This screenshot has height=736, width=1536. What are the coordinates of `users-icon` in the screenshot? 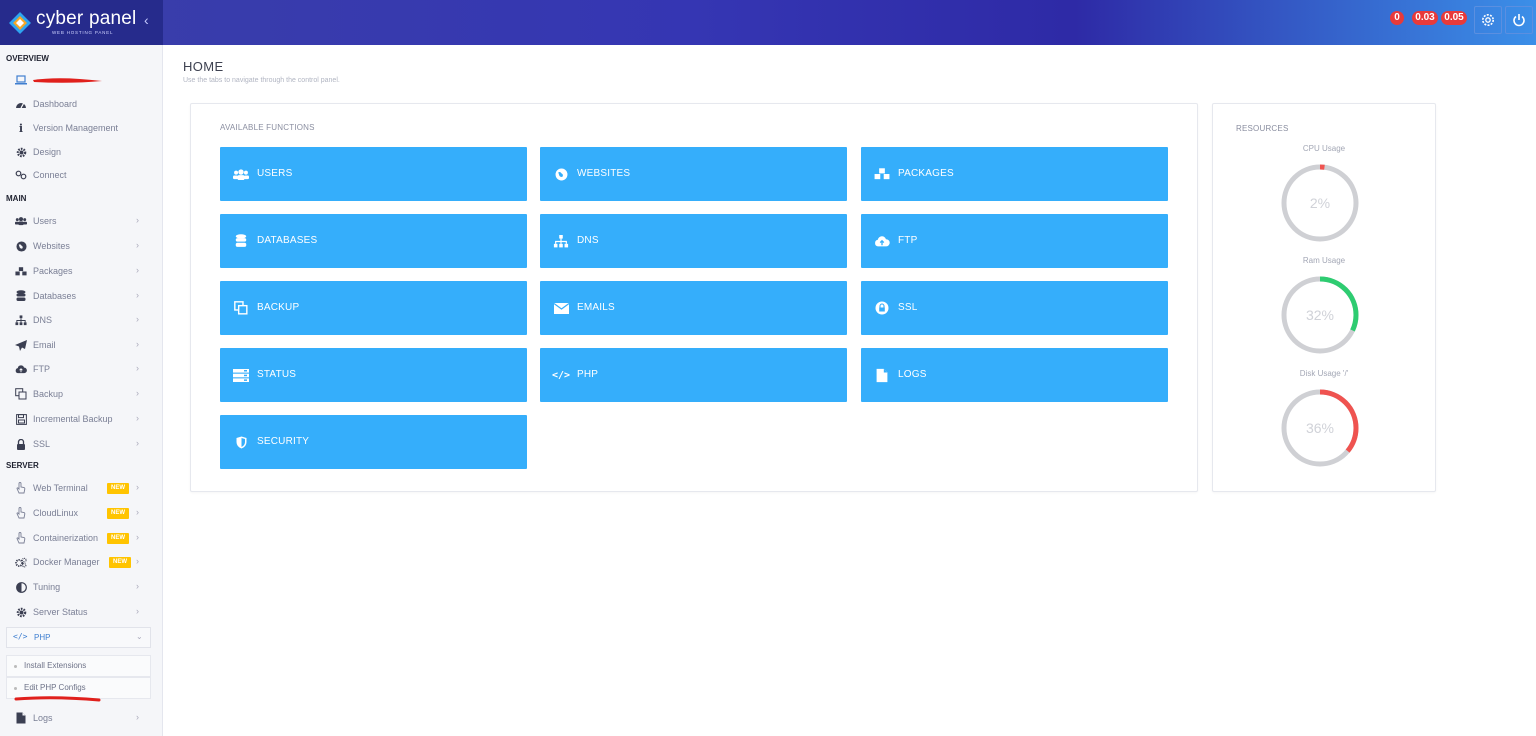 It's located at (21, 221).